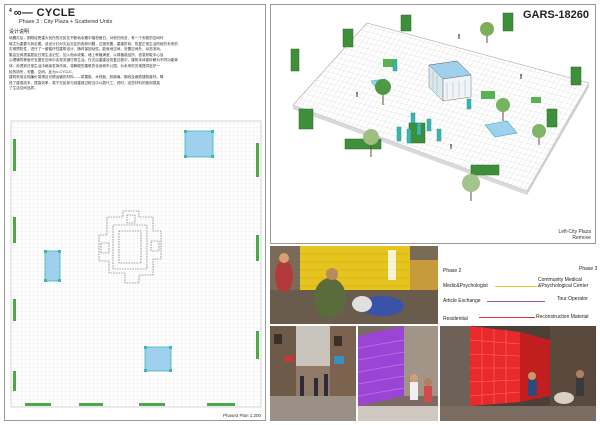 This screenshot has height=425, width=600. Describe the element at coordinates (588, 269) in the screenshot. I see `legend-phase3: Phase 3` at that location.